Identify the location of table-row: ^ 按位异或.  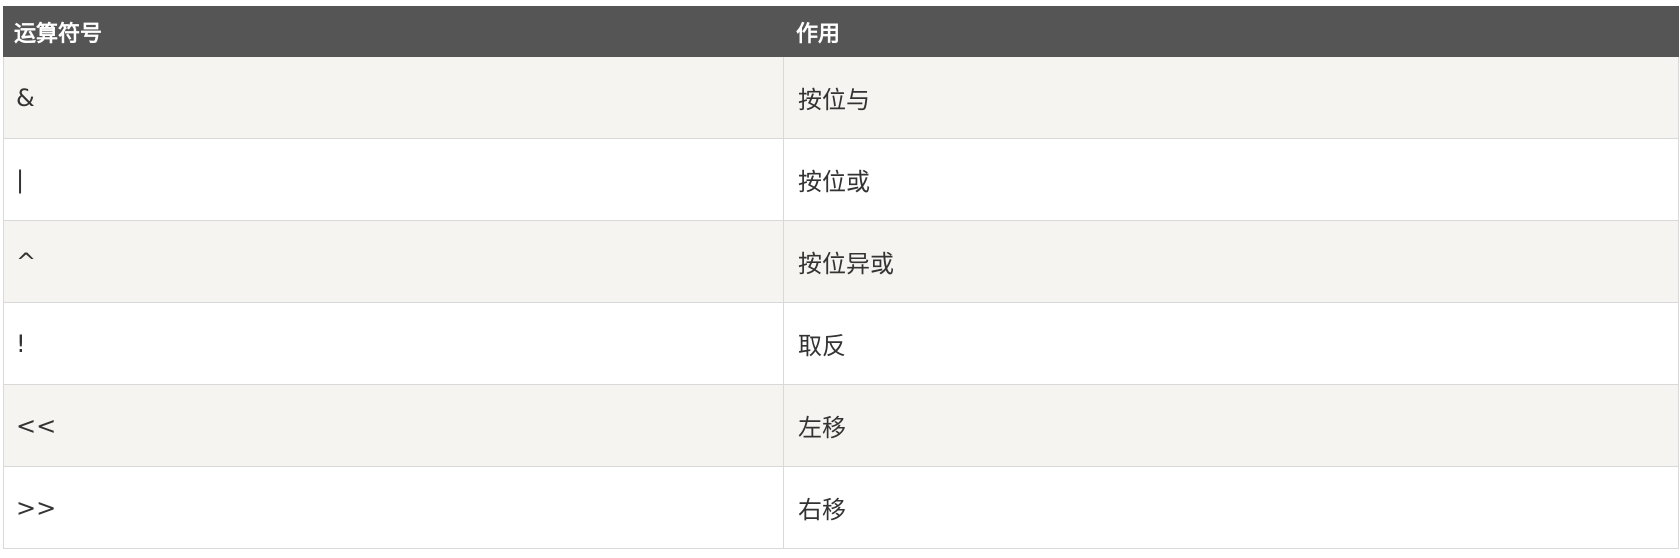
(841, 261).